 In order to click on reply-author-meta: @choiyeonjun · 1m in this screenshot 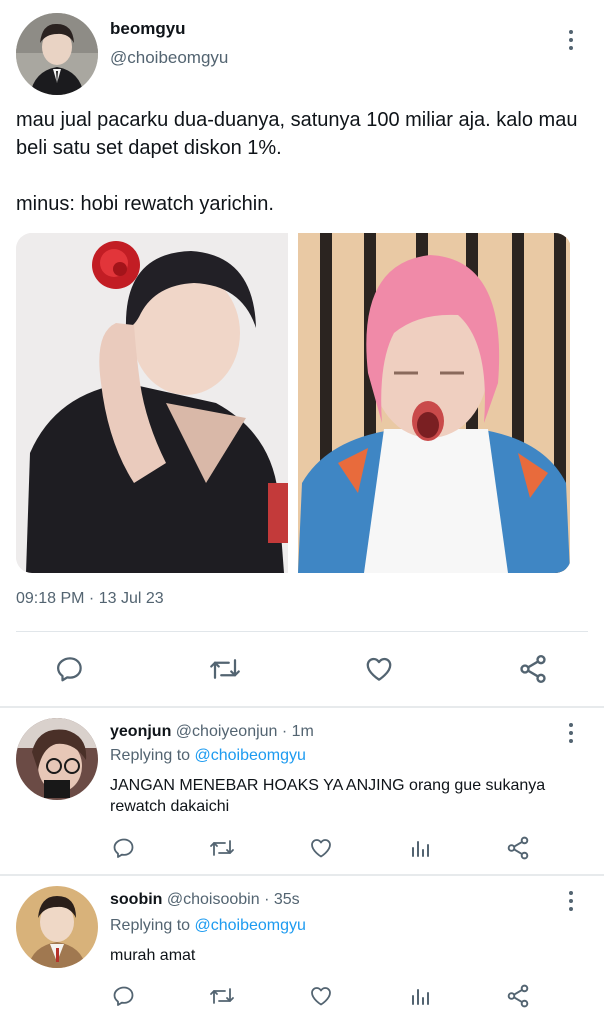, I will do `click(245, 731)`.